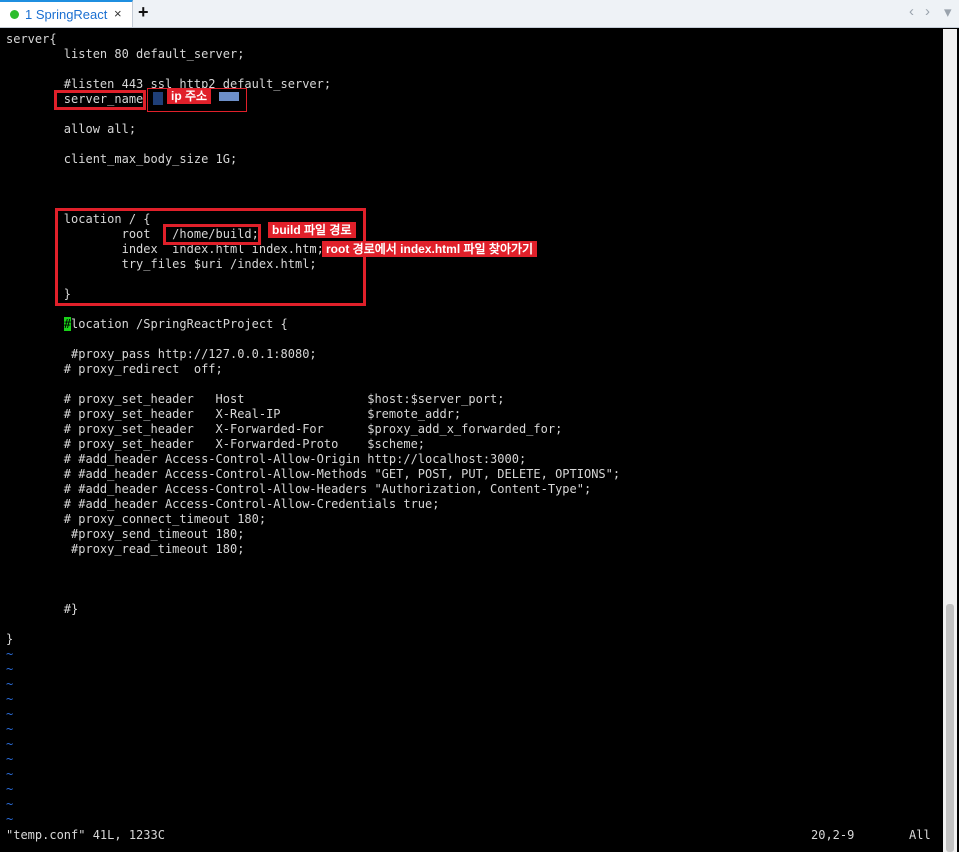  I want to click on tab-label: 1 SpringReact, so click(66, 14).